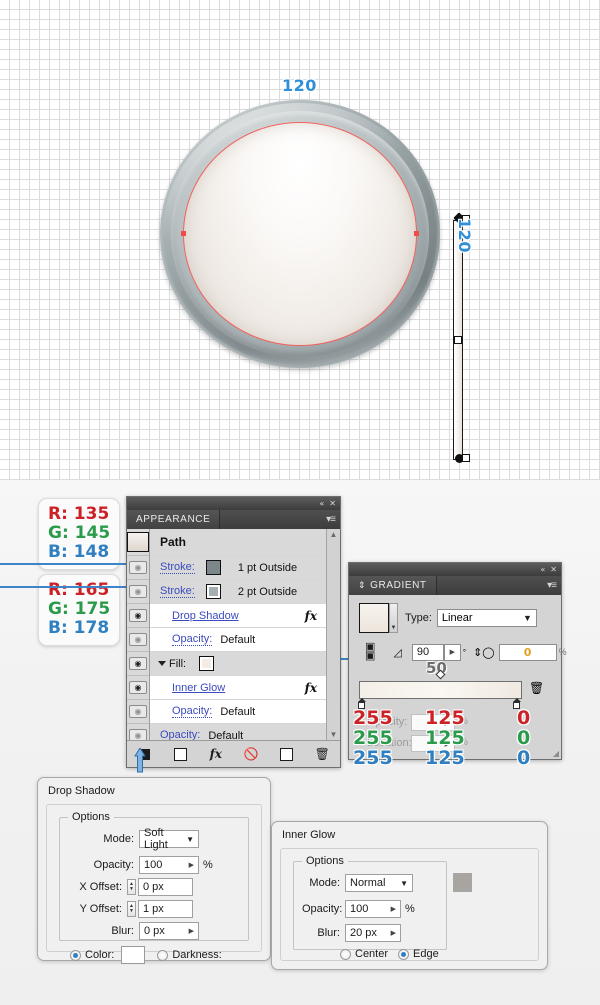 This screenshot has height=1005, width=600. Describe the element at coordinates (457, 665) in the screenshot. I see `gradient-panel: « ✕ ⇕ GRADIENT ▾≡ ▼ Type: Linear ▼ ▣▣ ◿` at that location.